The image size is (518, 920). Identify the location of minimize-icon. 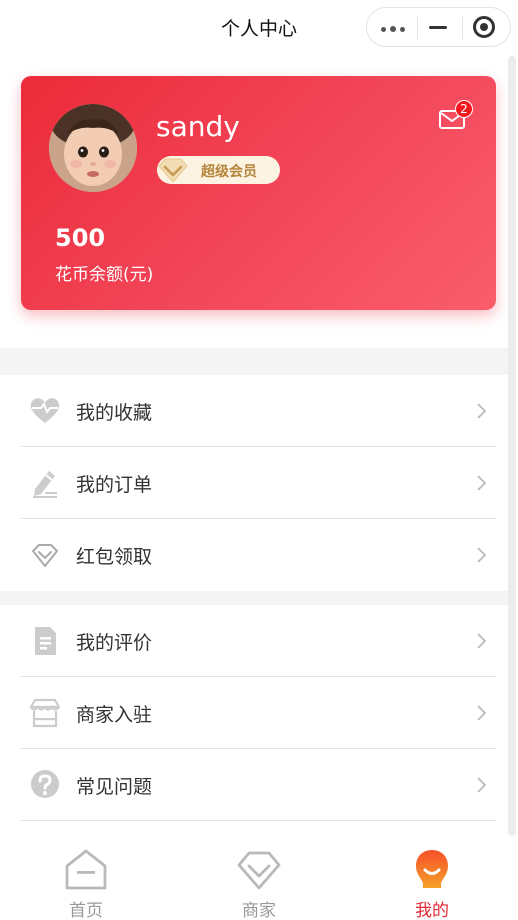
(438, 27).